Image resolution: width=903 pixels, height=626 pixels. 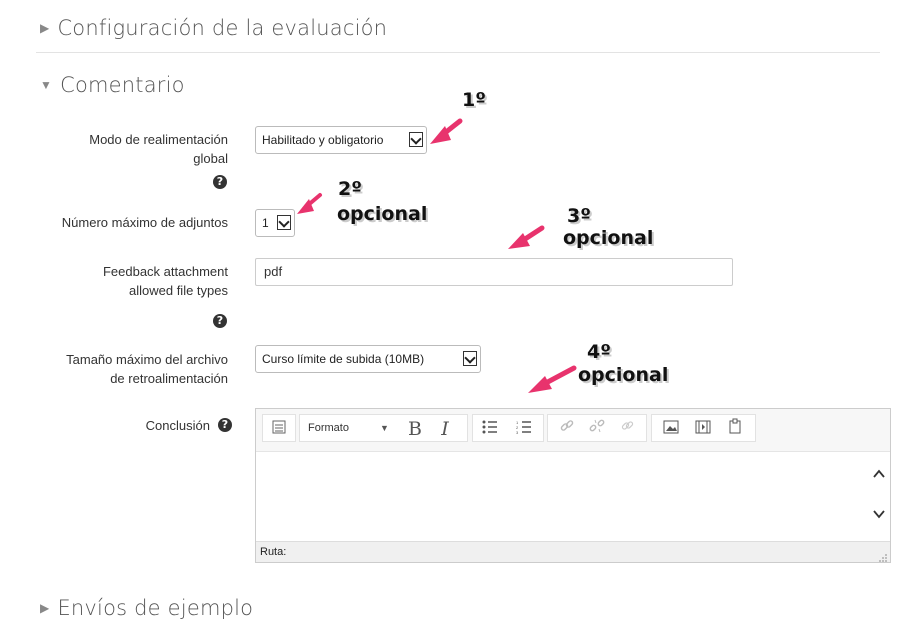 I want to click on arrow-4-shaft, so click(x=559, y=376).